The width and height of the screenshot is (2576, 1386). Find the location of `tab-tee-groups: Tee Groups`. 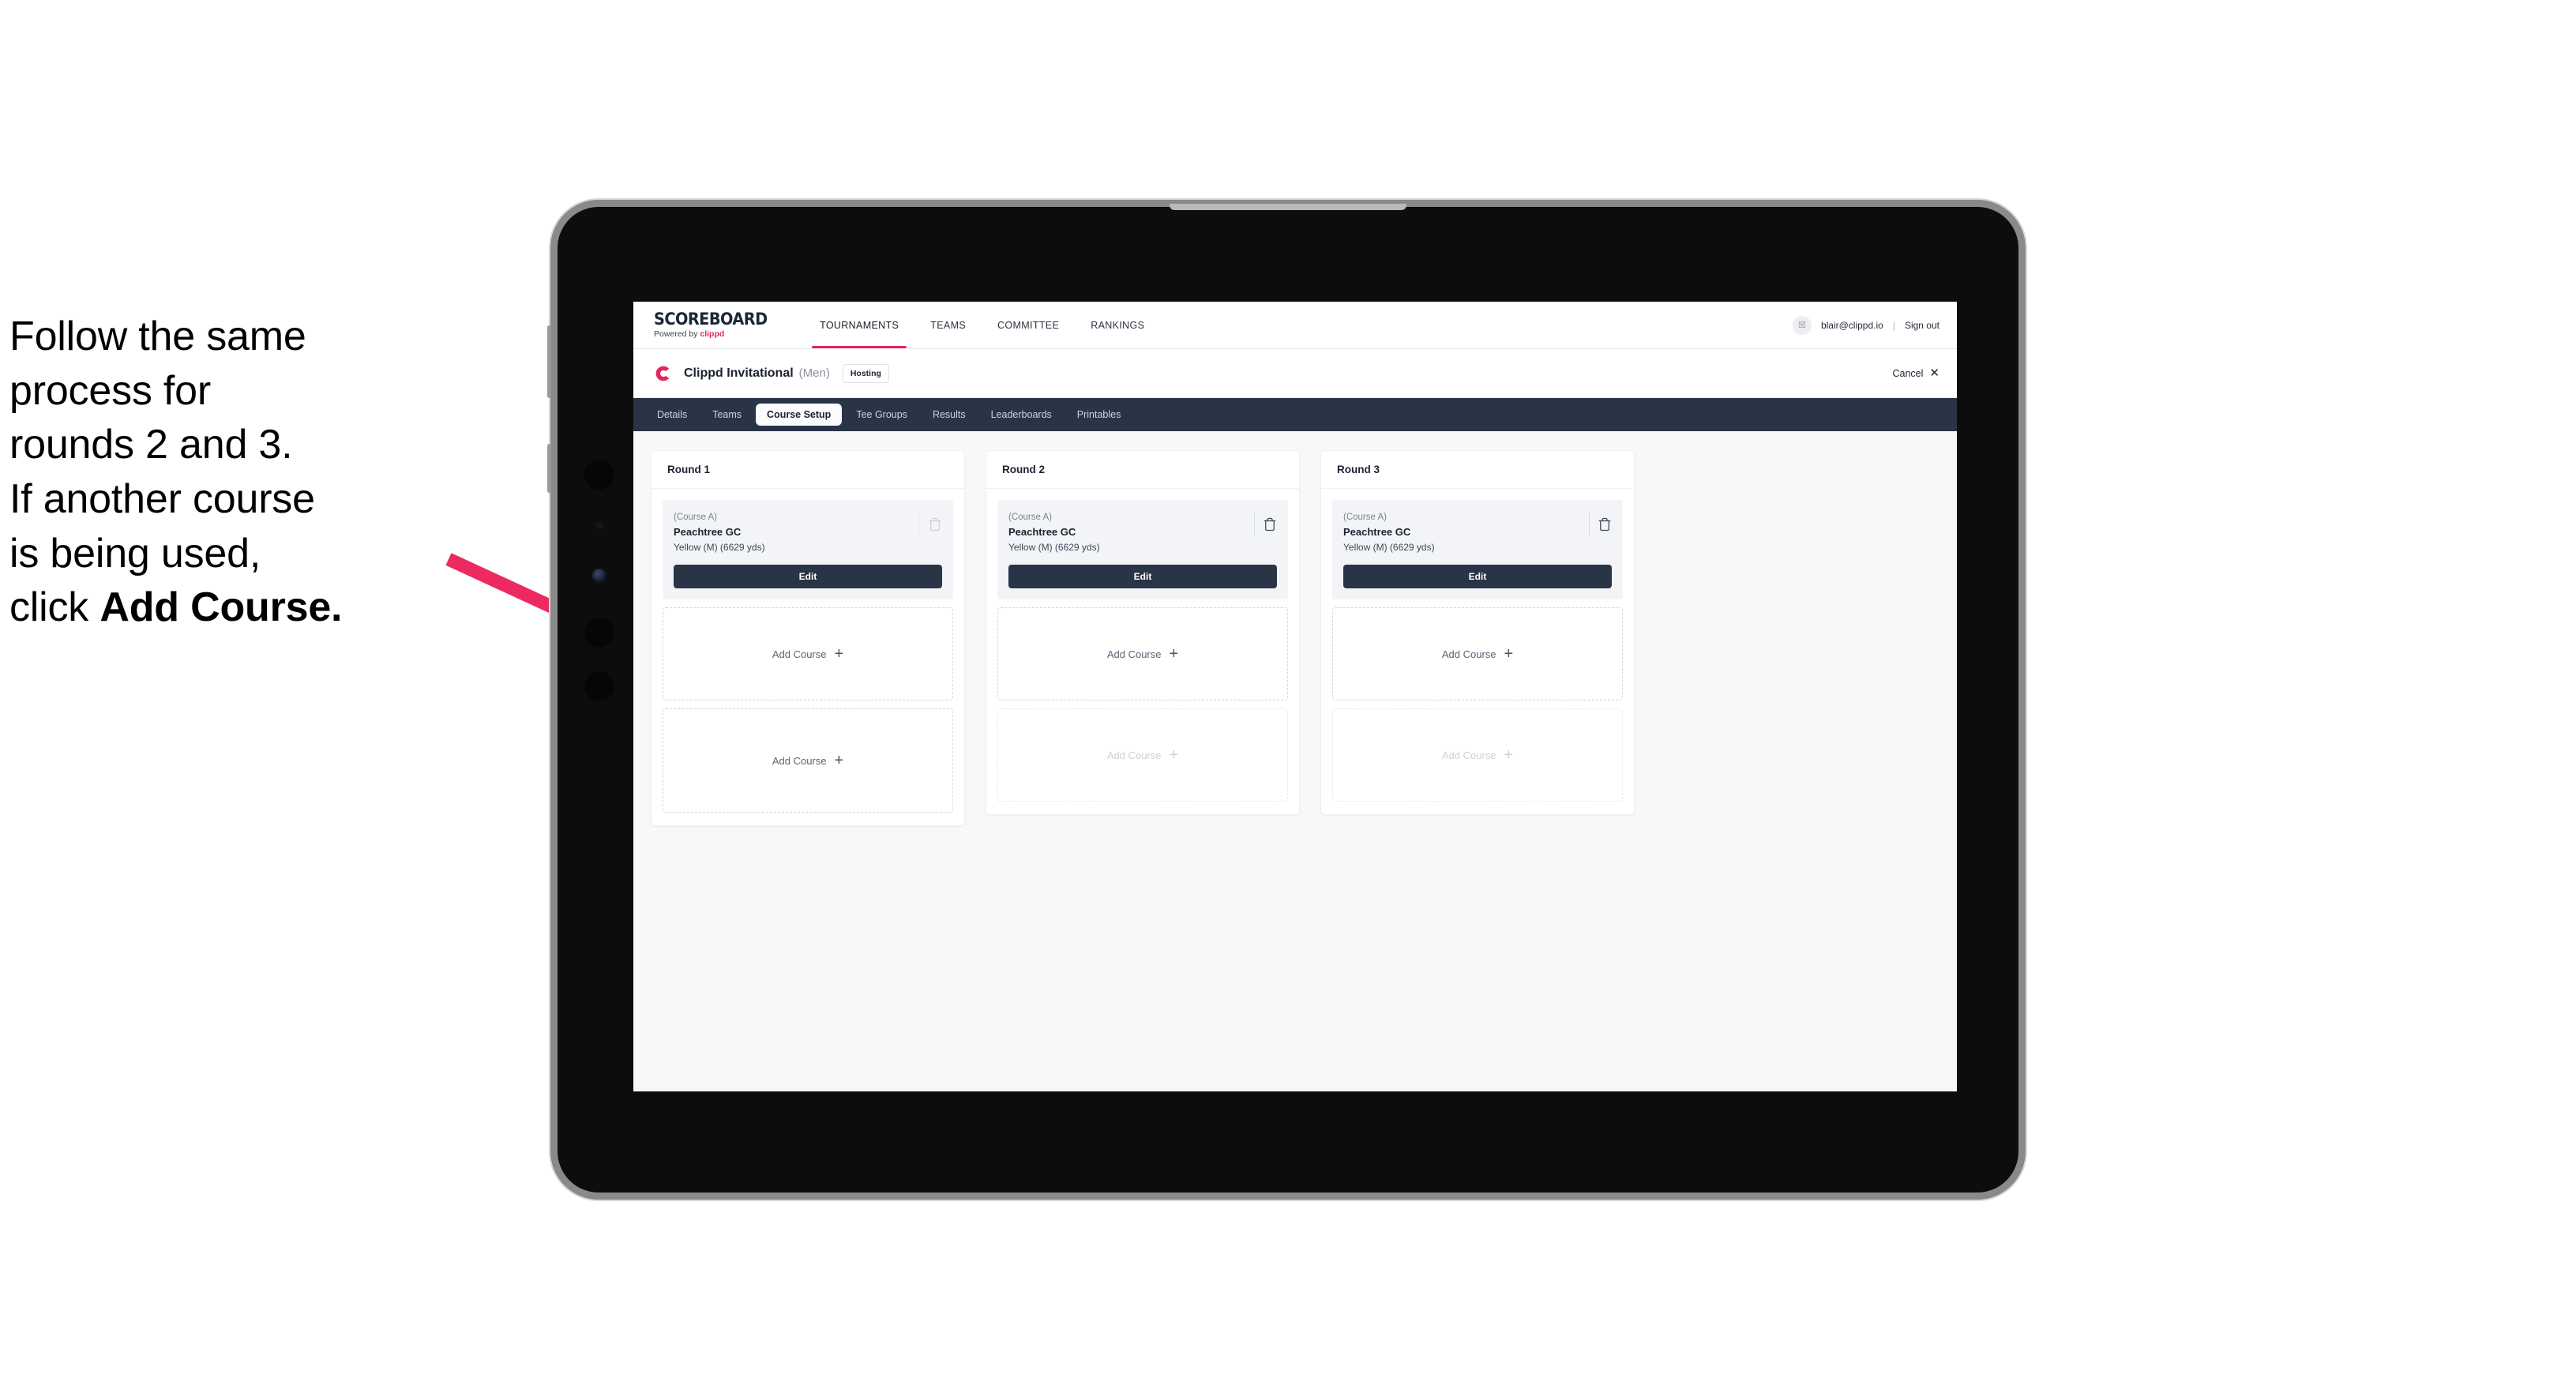

tab-tee-groups: Tee Groups is located at coordinates (881, 415).